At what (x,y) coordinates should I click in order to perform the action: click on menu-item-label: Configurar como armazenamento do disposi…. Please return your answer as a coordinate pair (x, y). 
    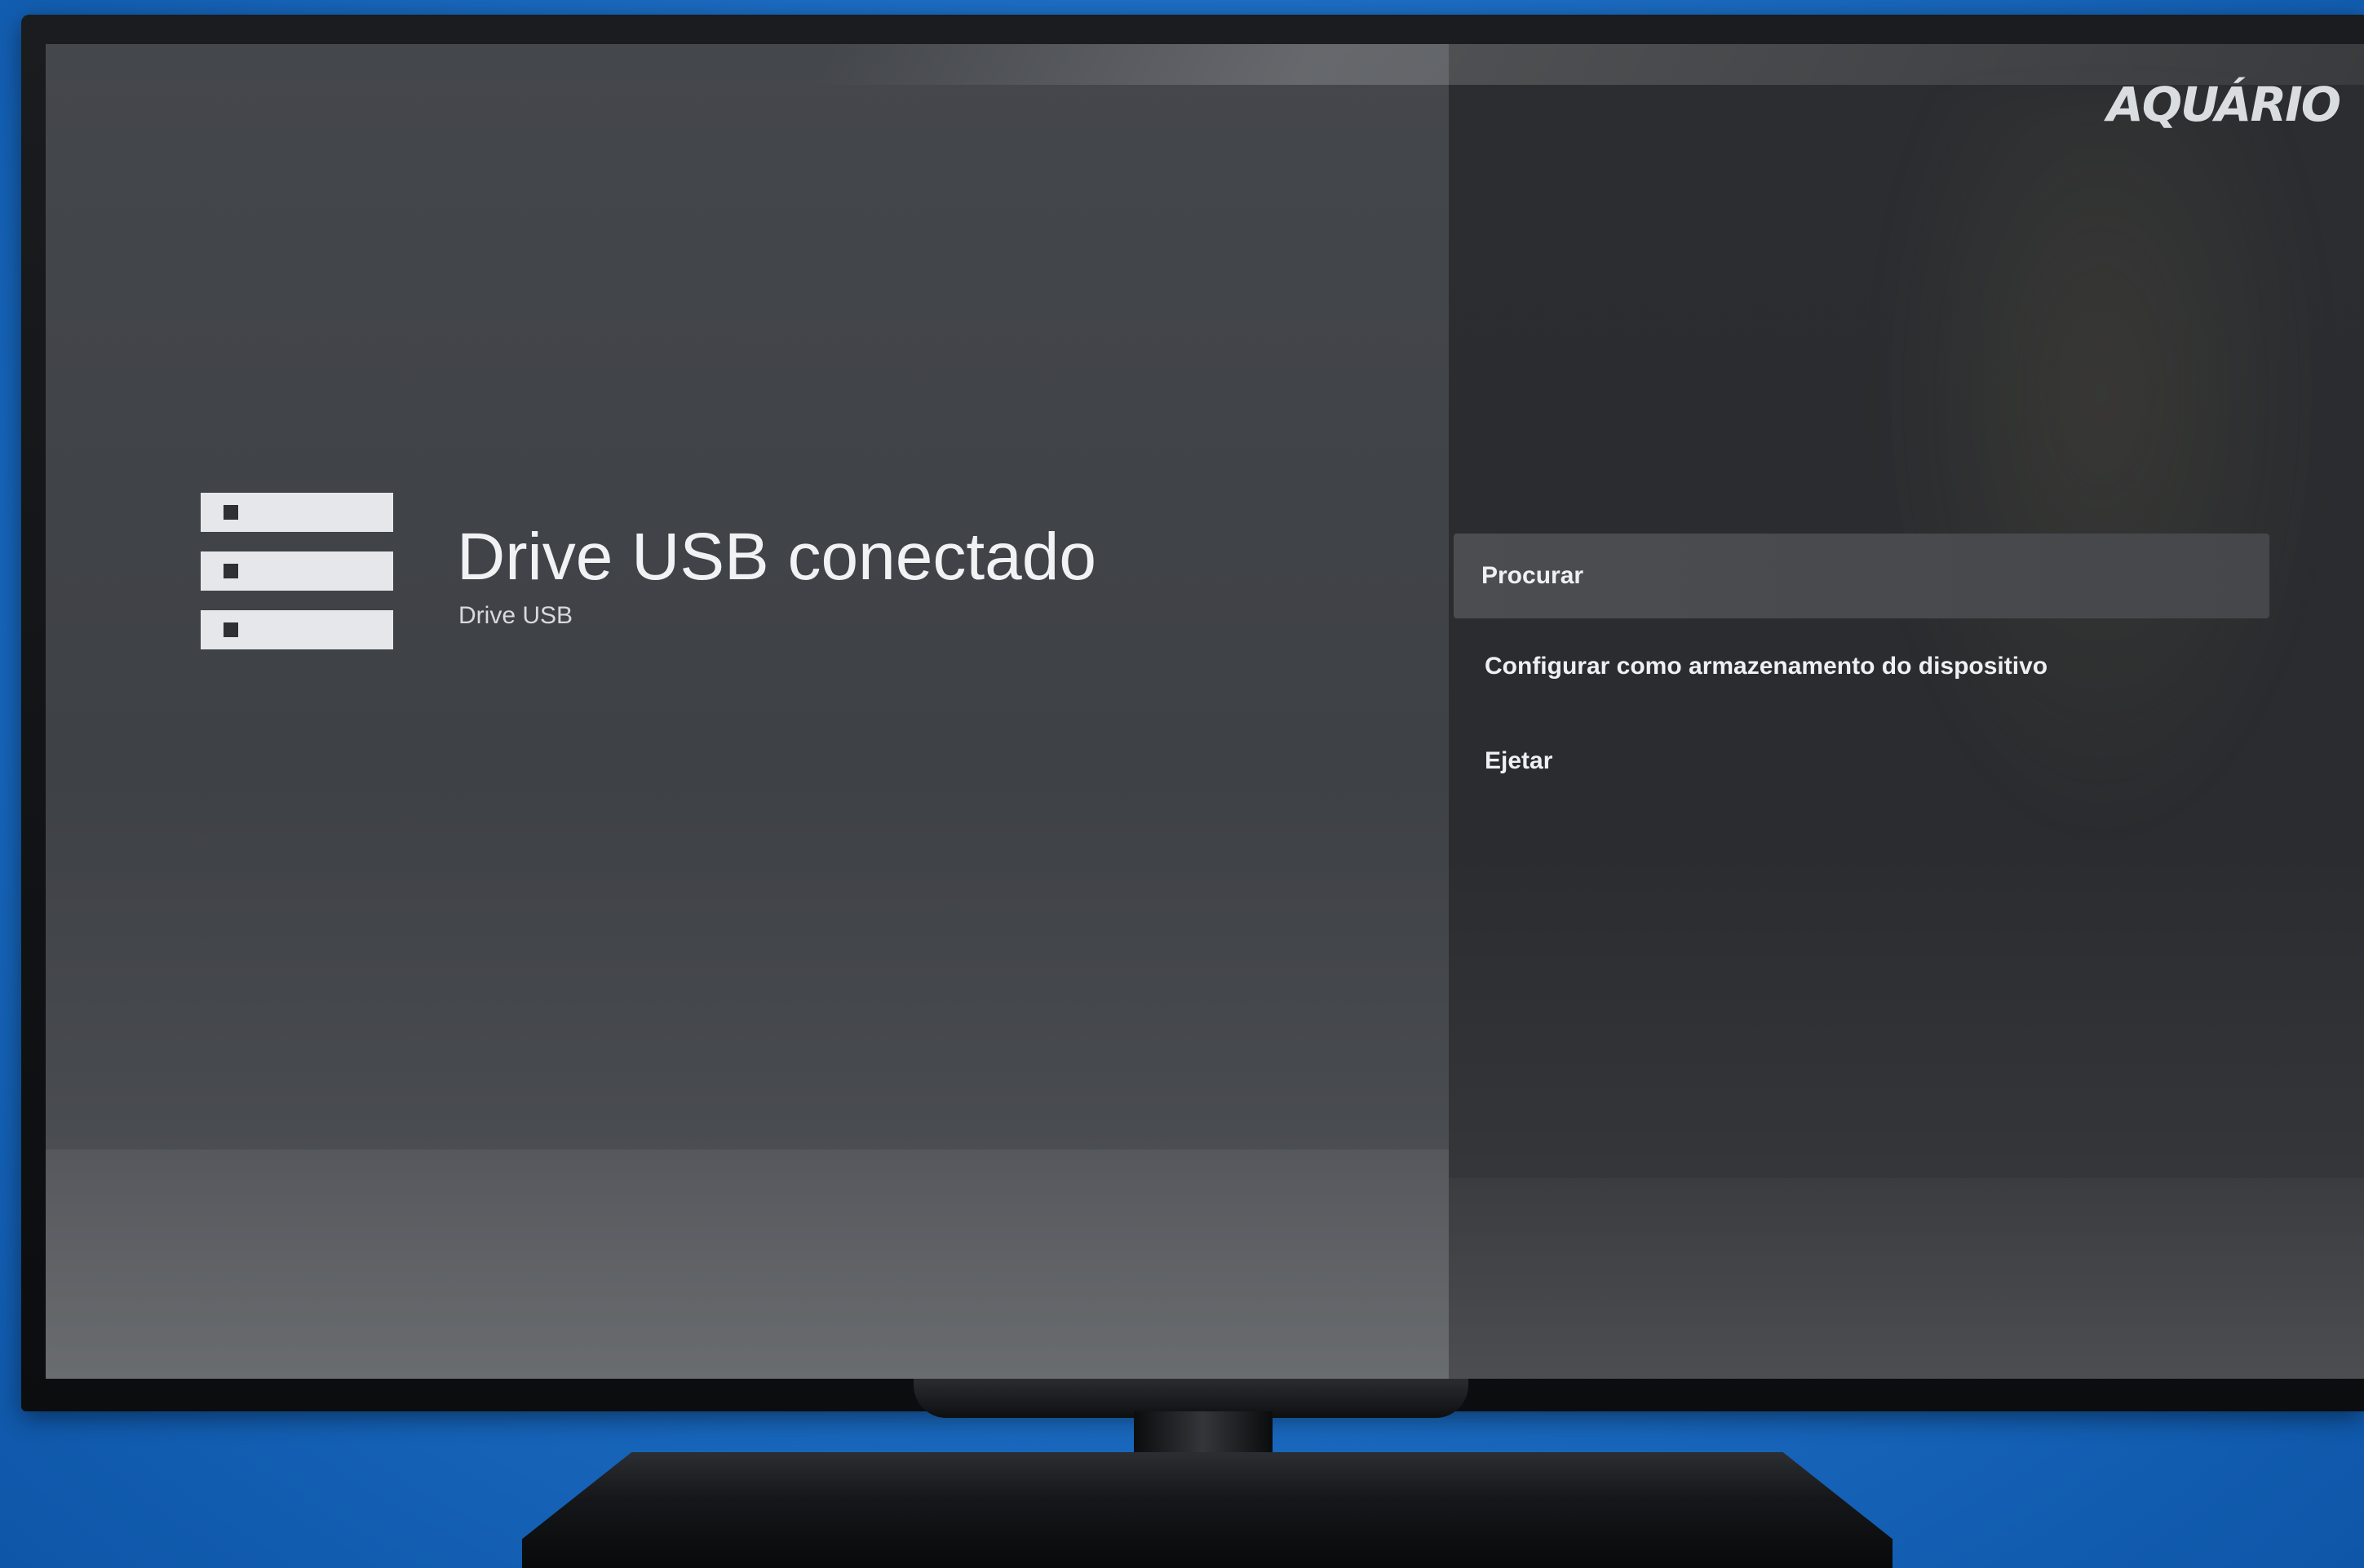
    Looking at the image, I should click on (1767, 666).